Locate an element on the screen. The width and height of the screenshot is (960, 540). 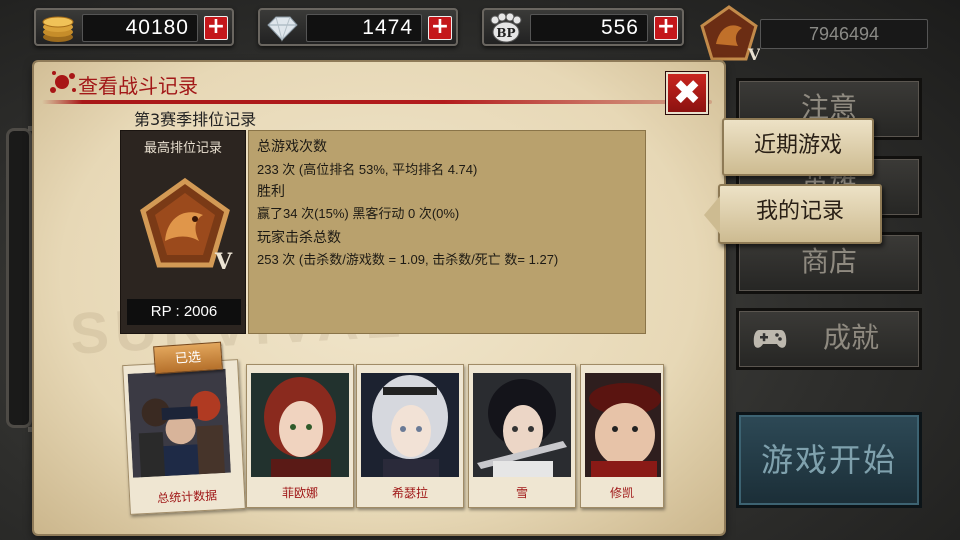
wins-label: 胜利 is located at coordinates (271, 192).